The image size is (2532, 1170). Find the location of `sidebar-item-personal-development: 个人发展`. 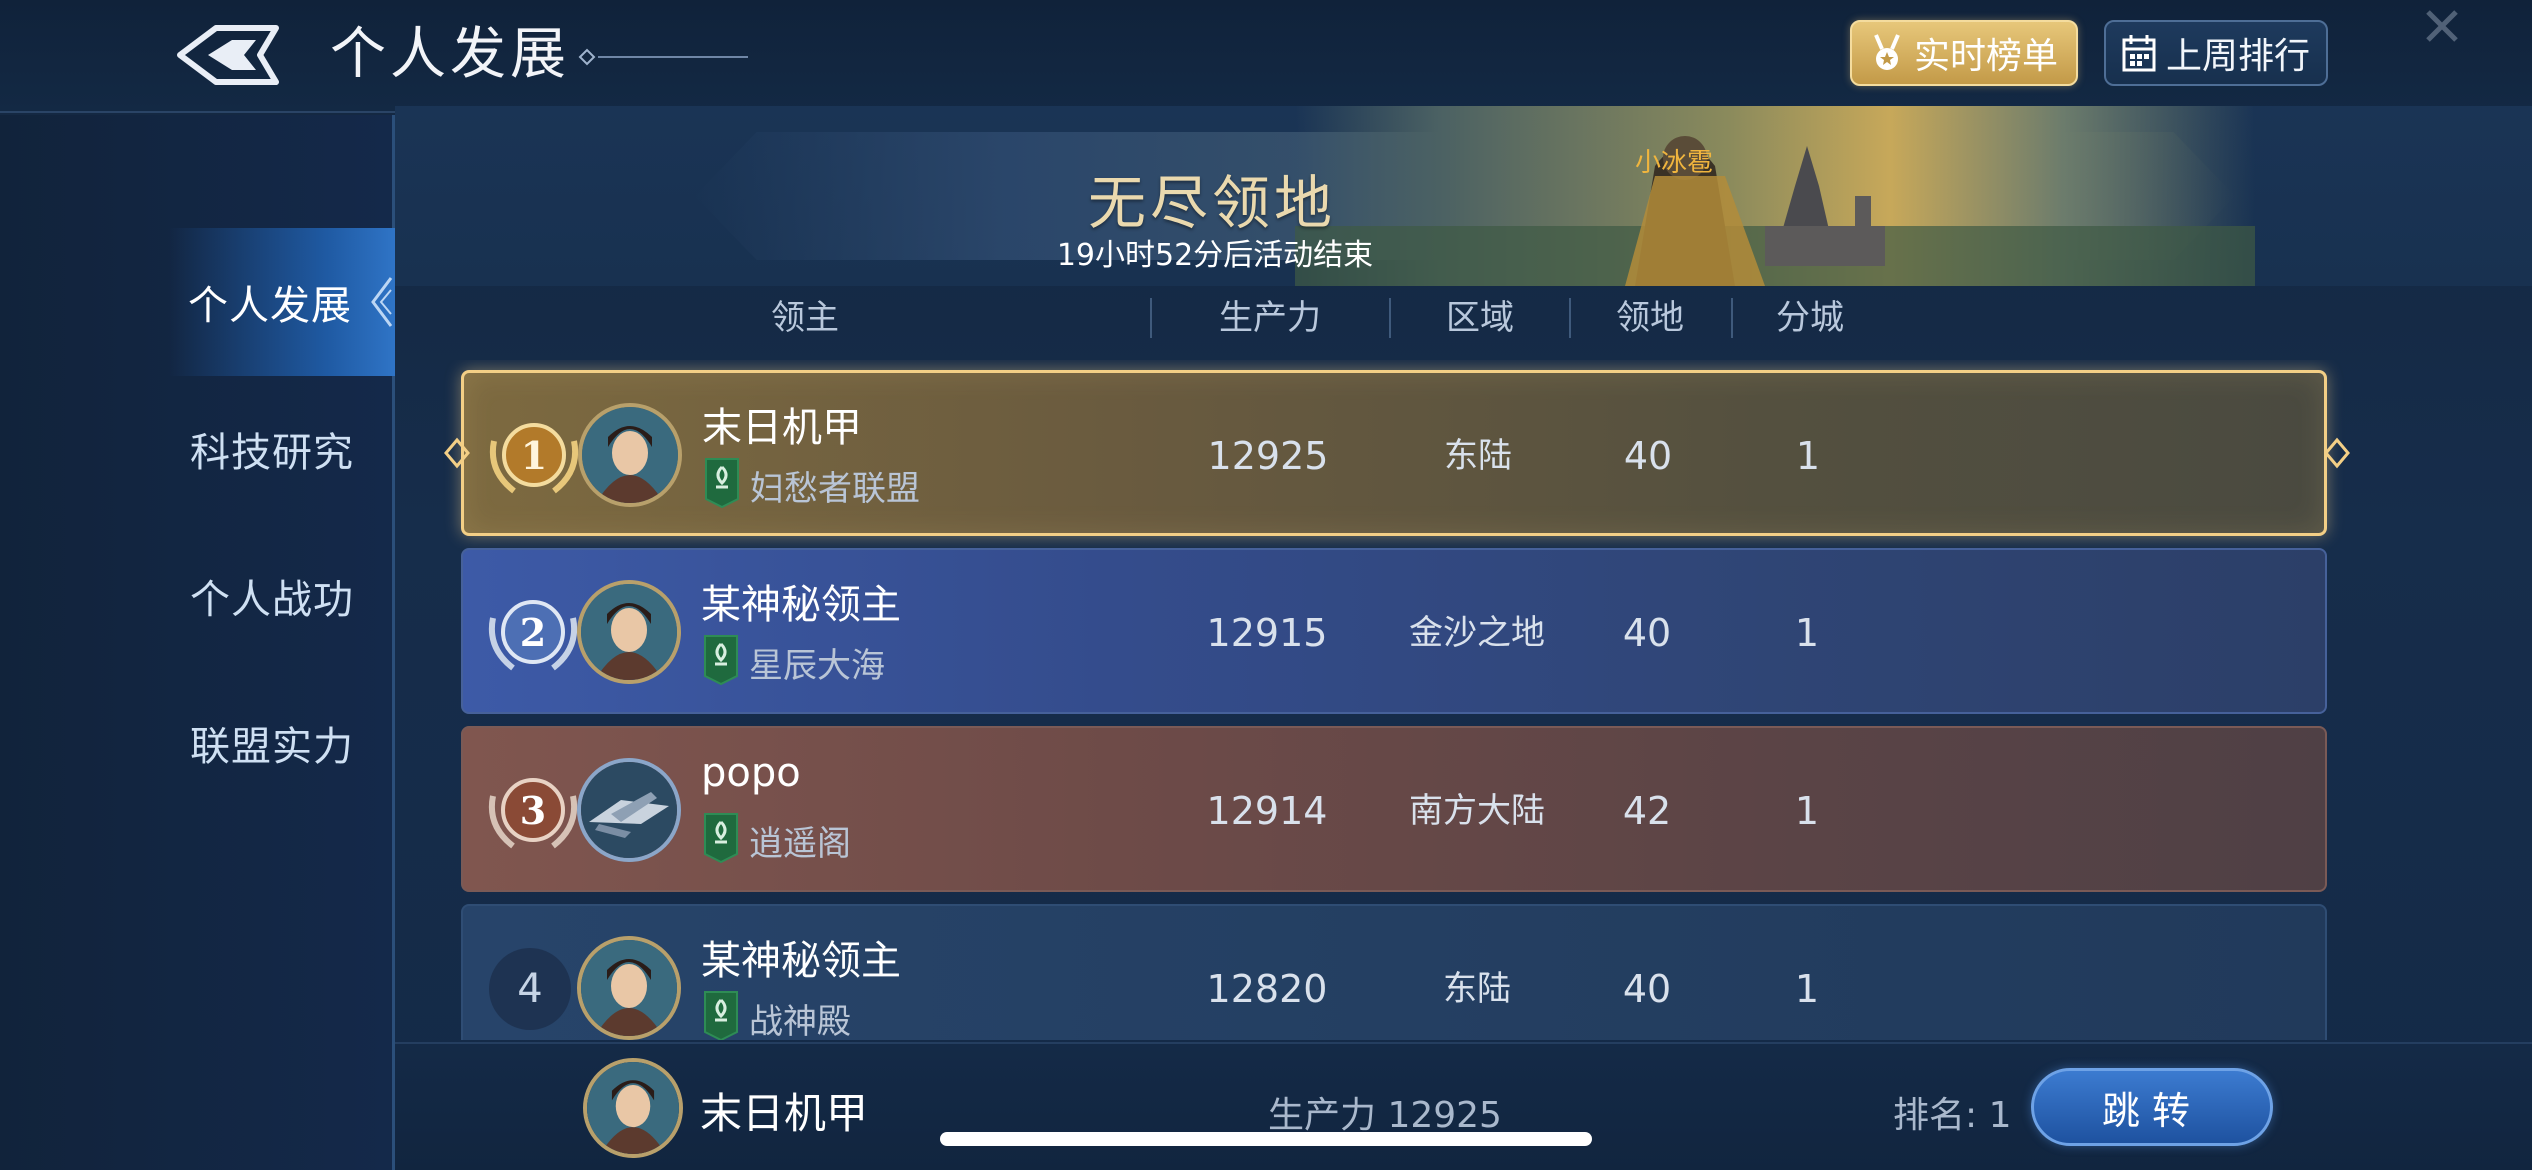

sidebar-item-personal-development: 个人发展 is located at coordinates (281, 302).